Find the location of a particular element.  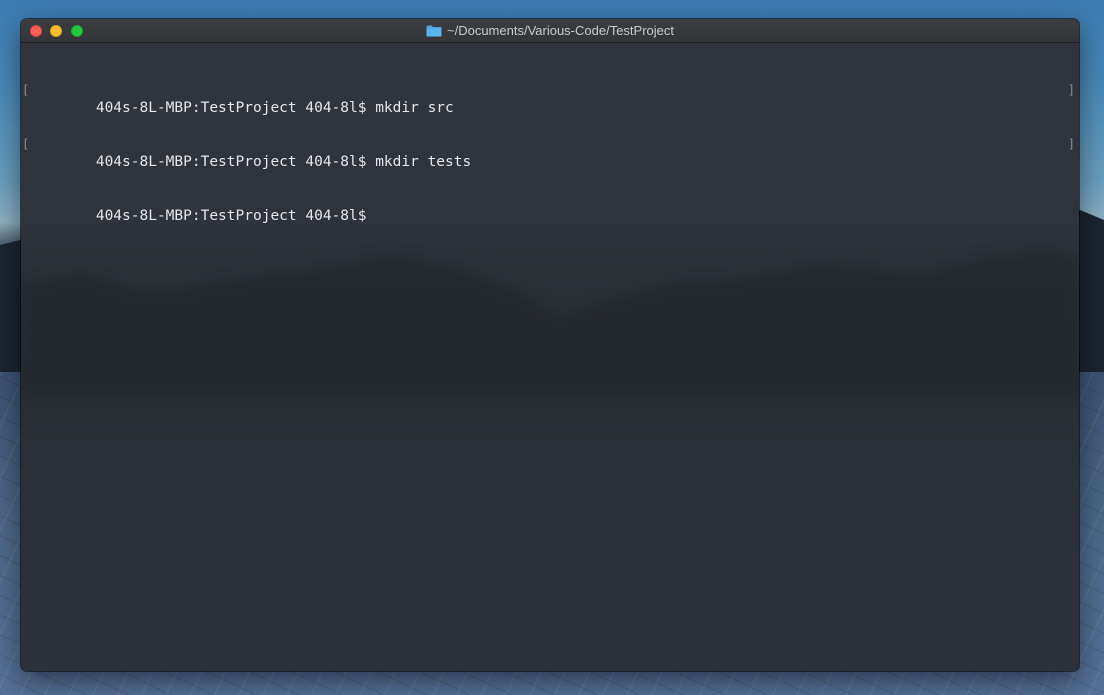

terminal-line: 404s-8L-MBP:TestProject 404-8l$ is located at coordinates (549, 206).